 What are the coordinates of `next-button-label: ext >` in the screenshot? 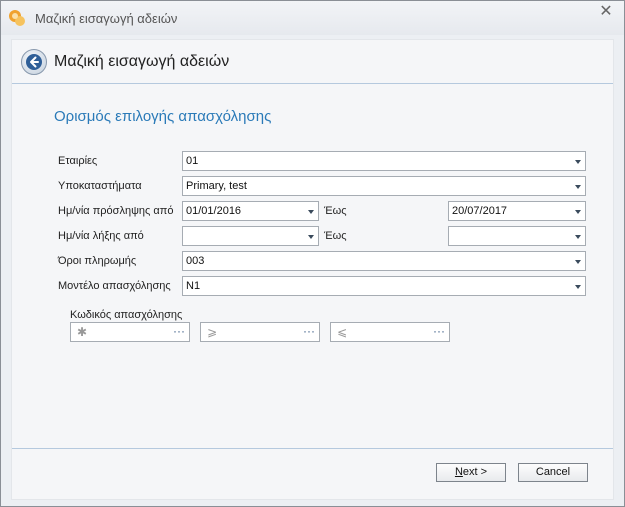 It's located at (475, 472).